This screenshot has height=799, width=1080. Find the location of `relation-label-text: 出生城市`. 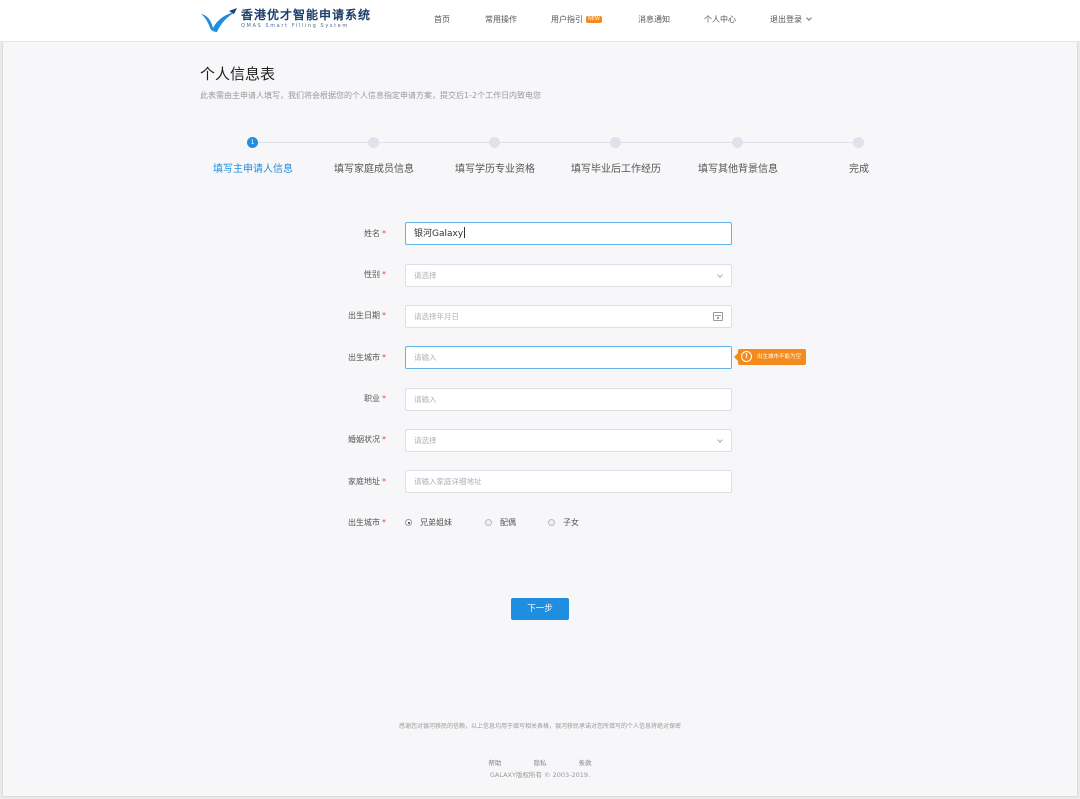

relation-label-text: 出生城市 is located at coordinates (364, 522).